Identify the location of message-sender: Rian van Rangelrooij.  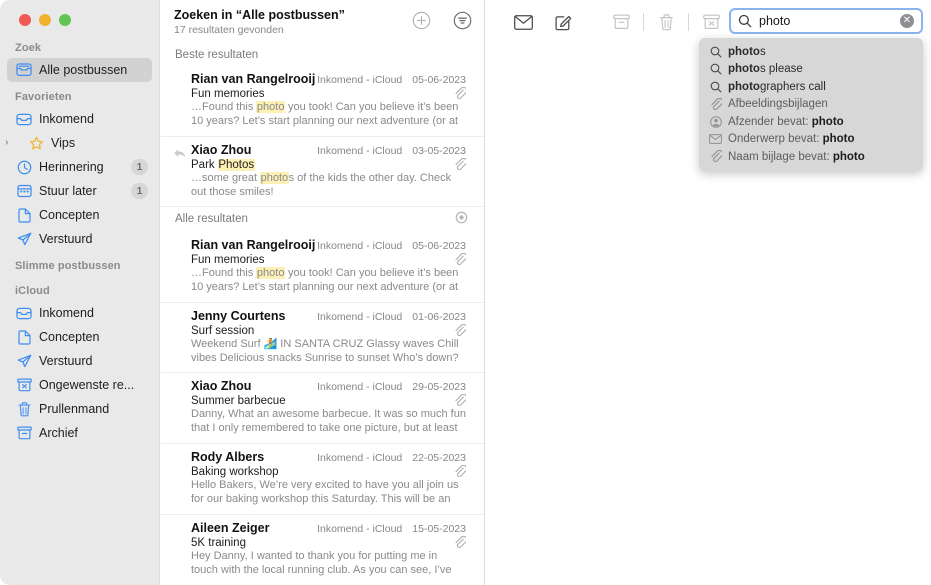
(253, 245).